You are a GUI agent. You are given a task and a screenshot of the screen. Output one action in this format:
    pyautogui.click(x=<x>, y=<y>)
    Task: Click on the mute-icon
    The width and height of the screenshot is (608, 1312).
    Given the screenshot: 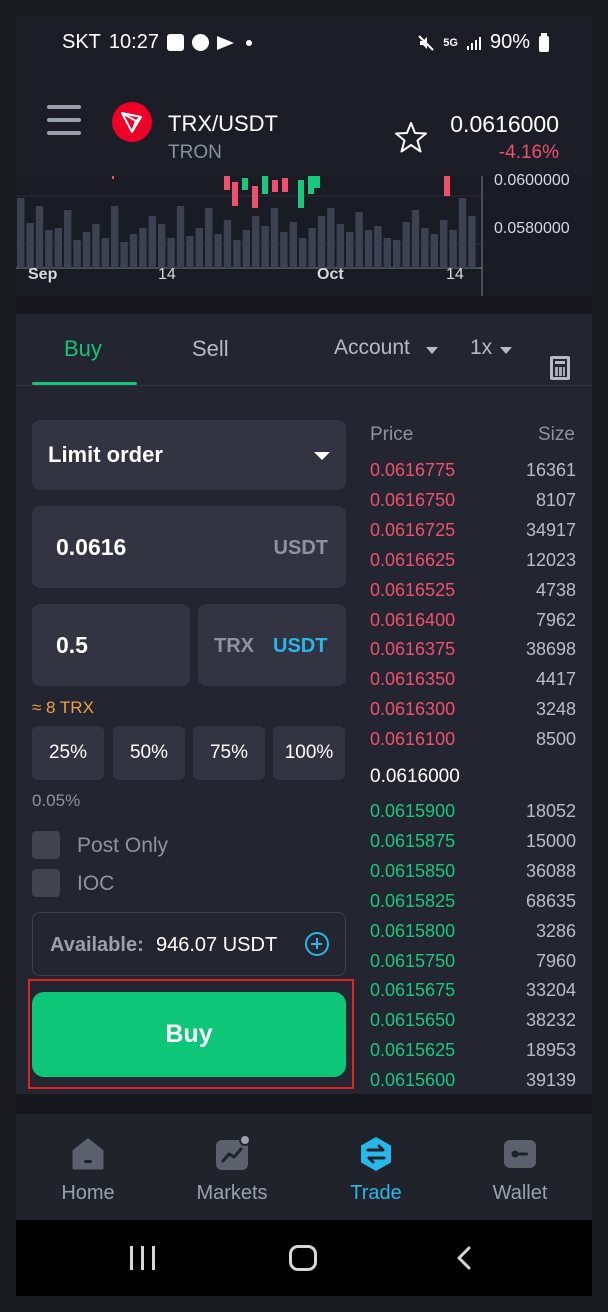 What is the action you would take?
    pyautogui.click(x=426, y=42)
    